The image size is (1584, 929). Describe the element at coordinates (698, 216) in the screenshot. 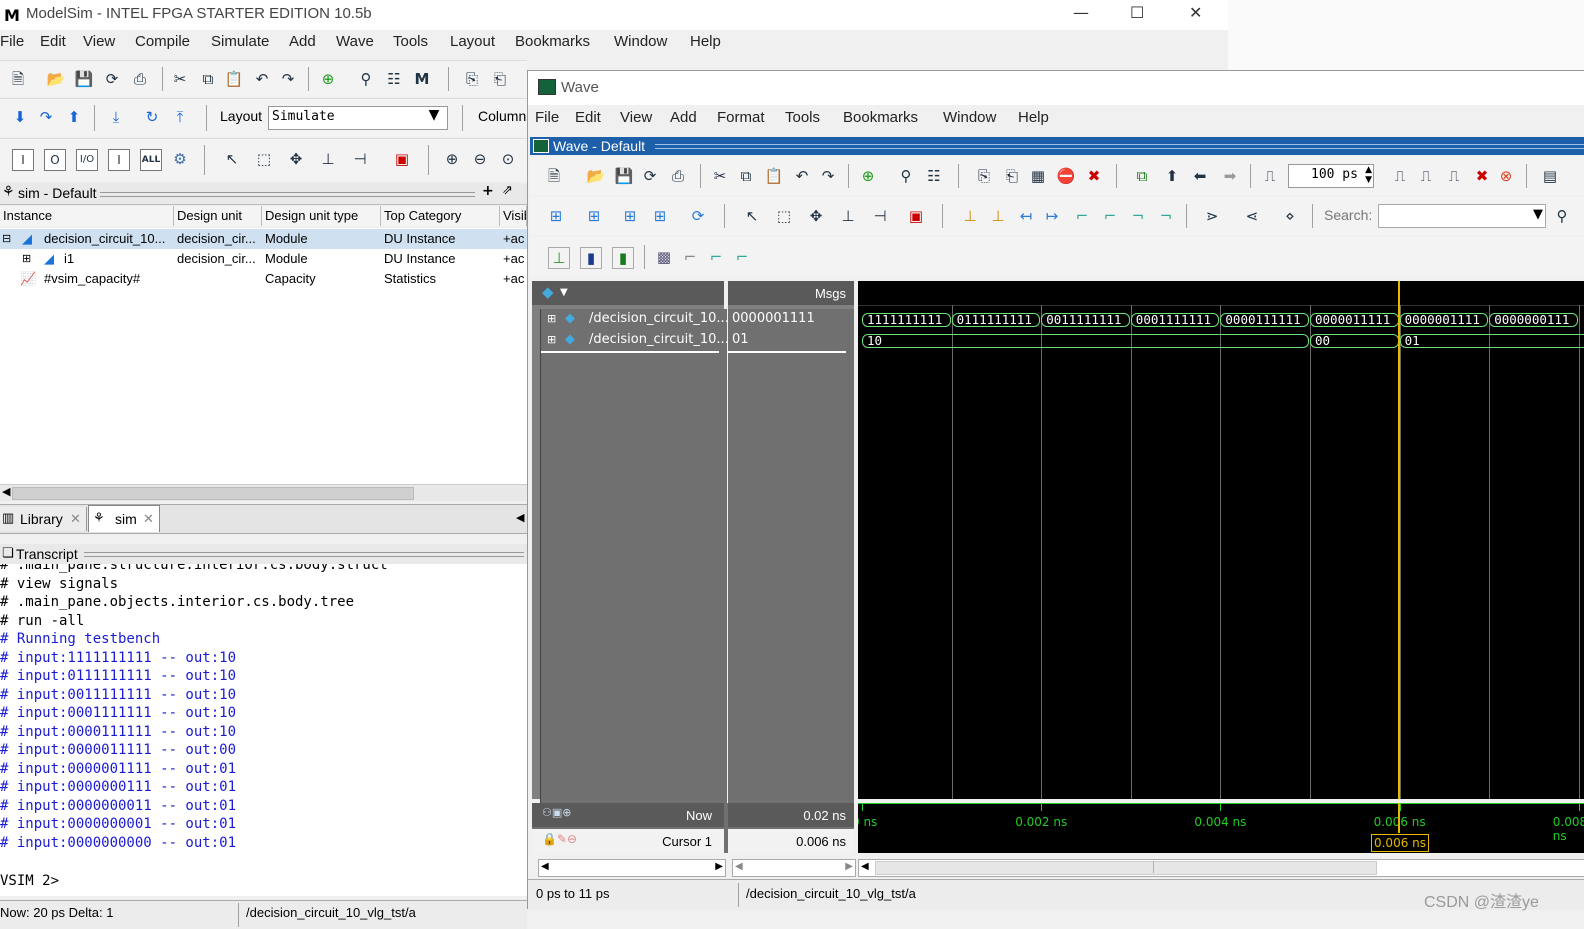

I see `refresh-wave-icon: ⟳` at that location.